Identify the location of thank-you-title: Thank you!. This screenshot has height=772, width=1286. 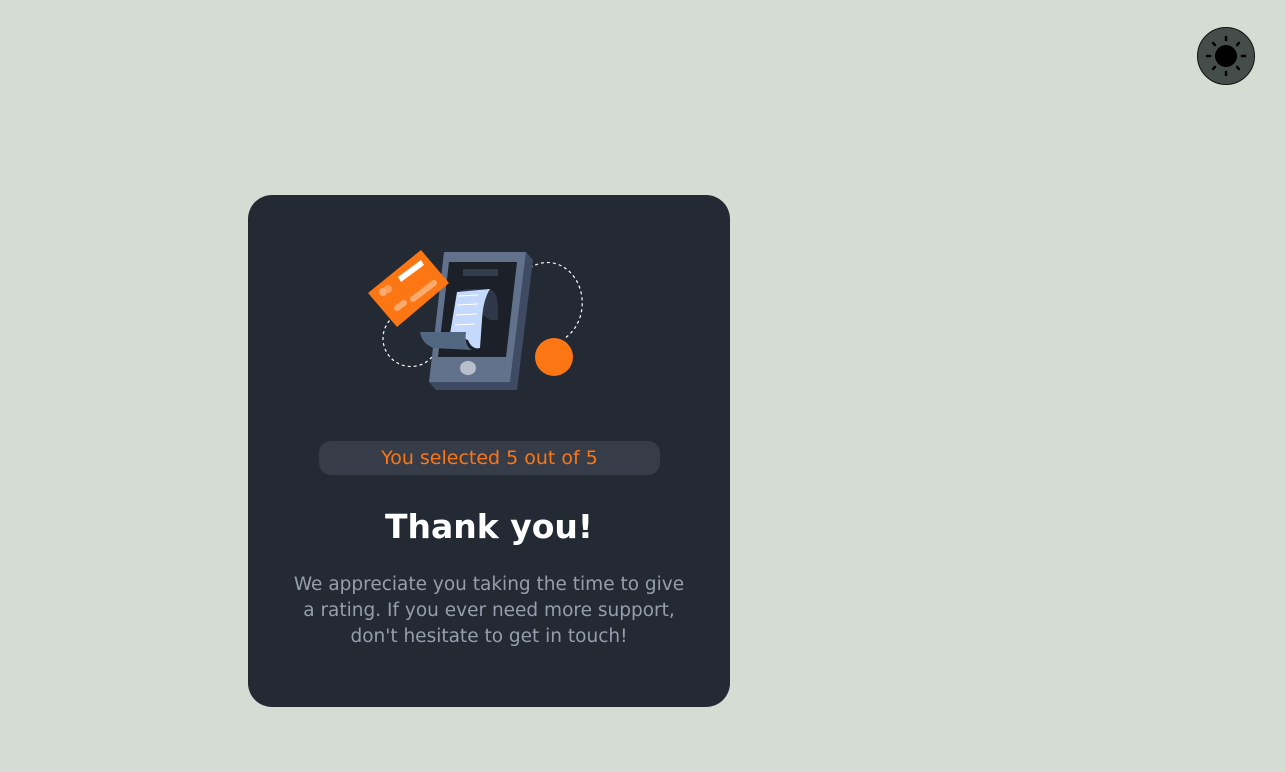
(489, 526).